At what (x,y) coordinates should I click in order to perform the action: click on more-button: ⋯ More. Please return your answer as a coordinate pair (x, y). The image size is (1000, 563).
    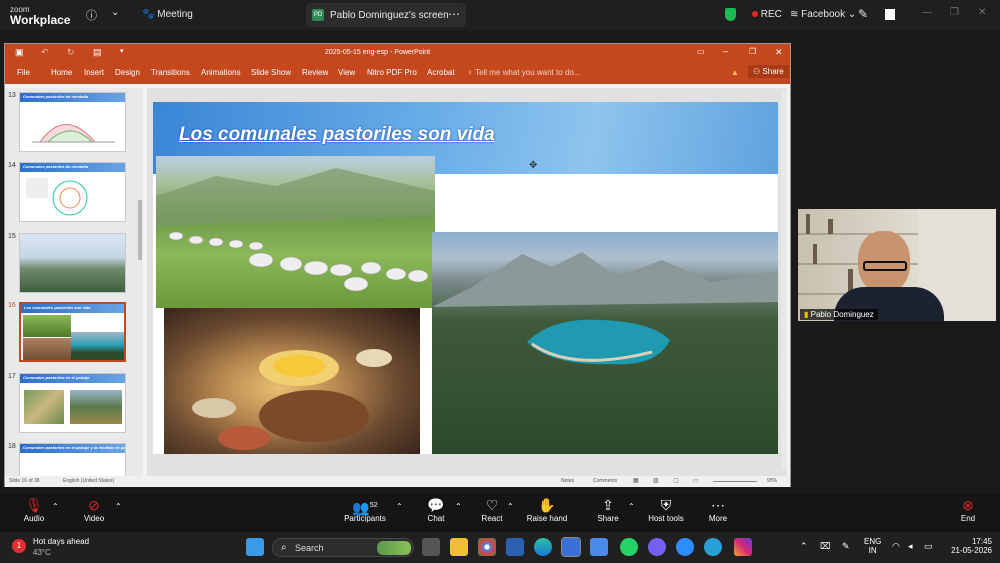
    Looking at the image, I should click on (718, 510).